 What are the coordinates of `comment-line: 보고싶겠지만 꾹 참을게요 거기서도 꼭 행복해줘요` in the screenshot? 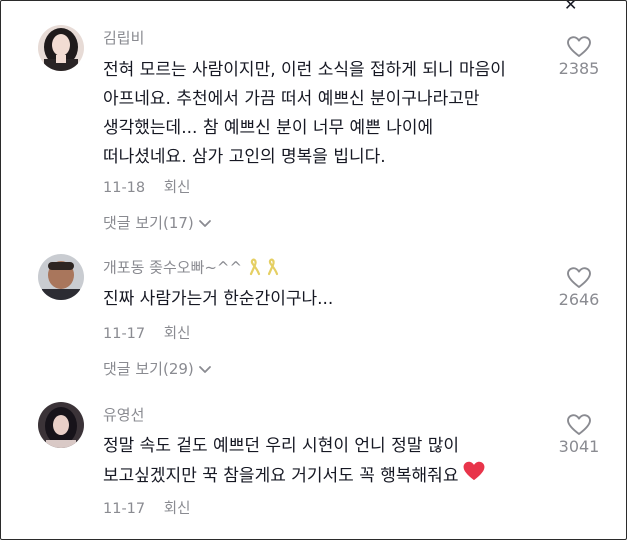 It's located at (328, 476).